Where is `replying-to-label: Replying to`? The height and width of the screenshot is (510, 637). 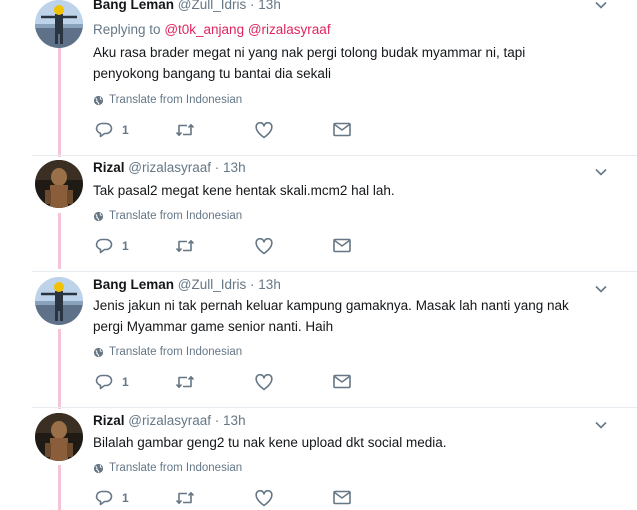
replying-to-label: Replying to is located at coordinates (127, 29).